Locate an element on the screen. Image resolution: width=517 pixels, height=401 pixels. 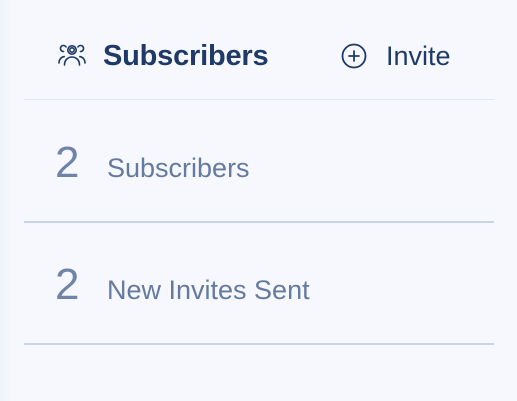
stat-label: Subscribers is located at coordinates (178, 168).